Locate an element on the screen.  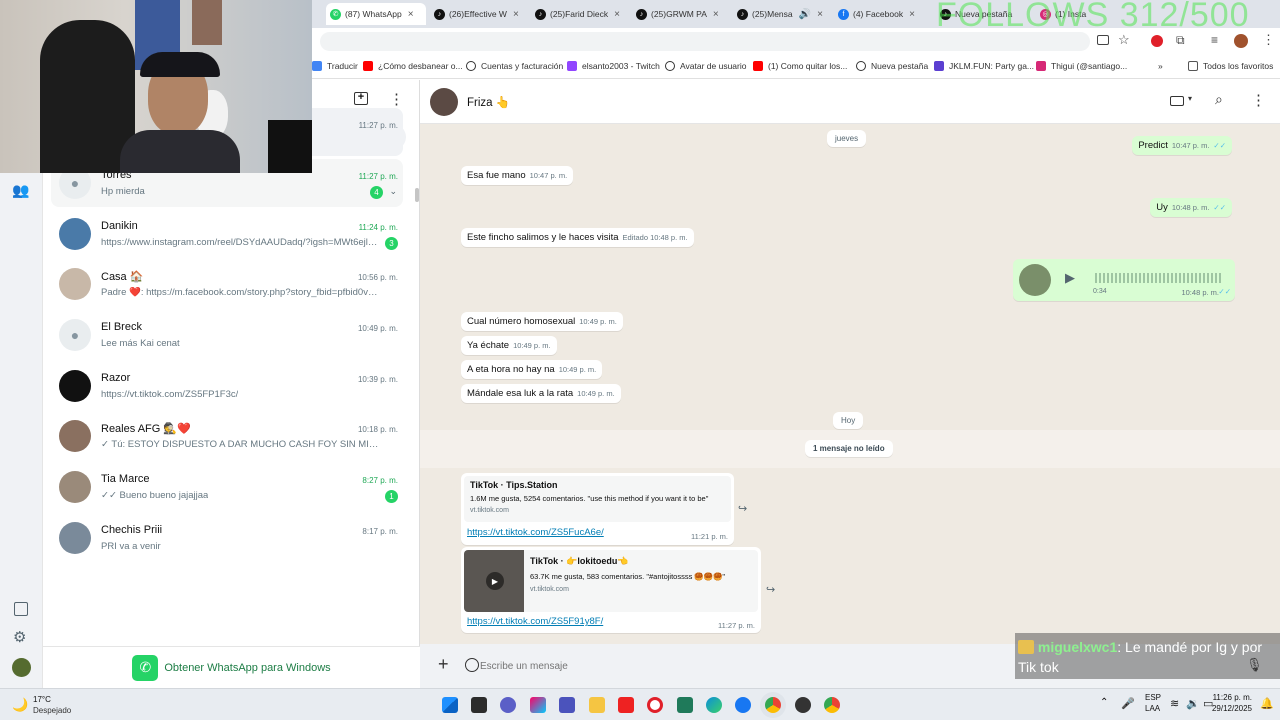
message-bubble: Uy 10:48 p. m. ✓✓ is located at coordinates (1191, 207).